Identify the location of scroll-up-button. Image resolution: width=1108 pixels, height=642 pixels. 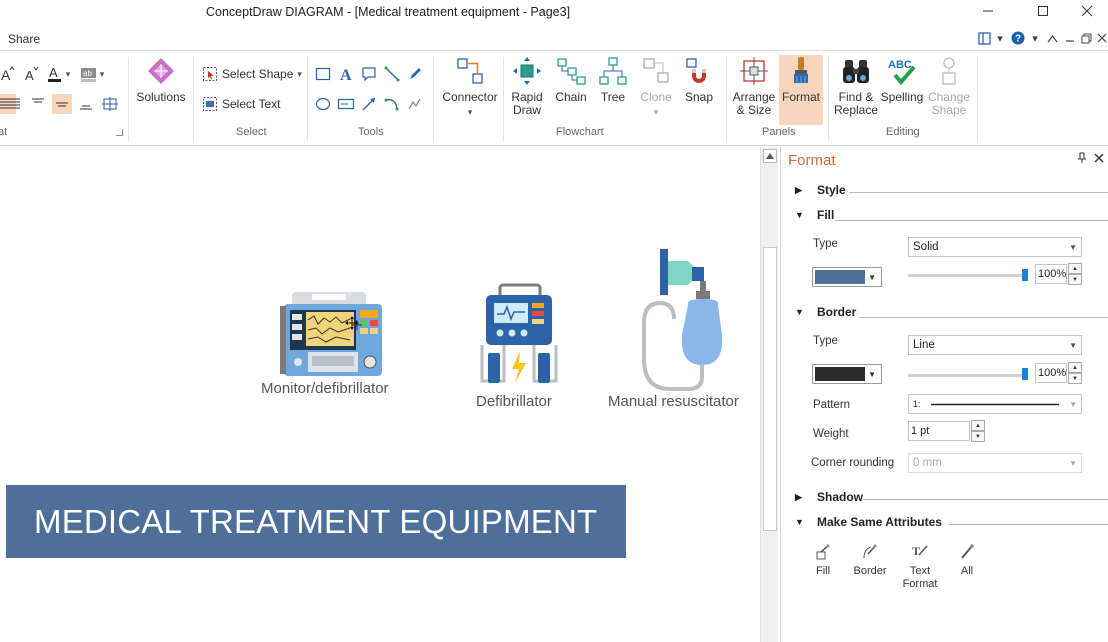
(770, 156).